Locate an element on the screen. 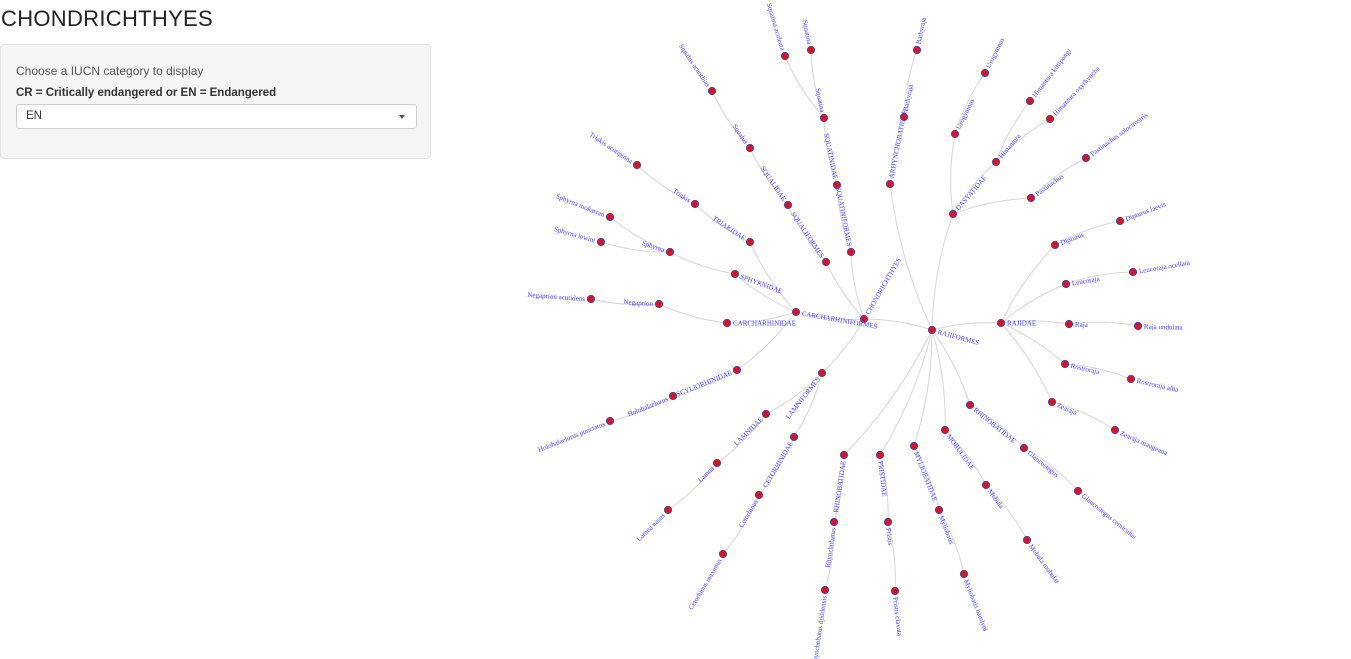 The width and height of the screenshot is (1351, 659). tree-node-squalus-acanthias: Squalus acanthias is located at coordinates (697, 69).